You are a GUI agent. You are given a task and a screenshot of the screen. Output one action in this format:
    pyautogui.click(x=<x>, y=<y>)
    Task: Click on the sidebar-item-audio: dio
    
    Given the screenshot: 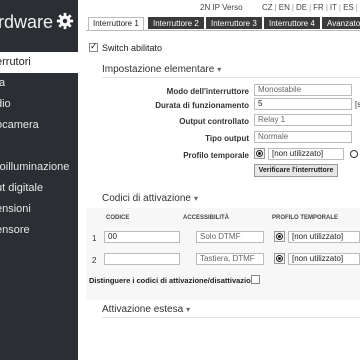 What is the action you would take?
    pyautogui.click(x=39, y=104)
    